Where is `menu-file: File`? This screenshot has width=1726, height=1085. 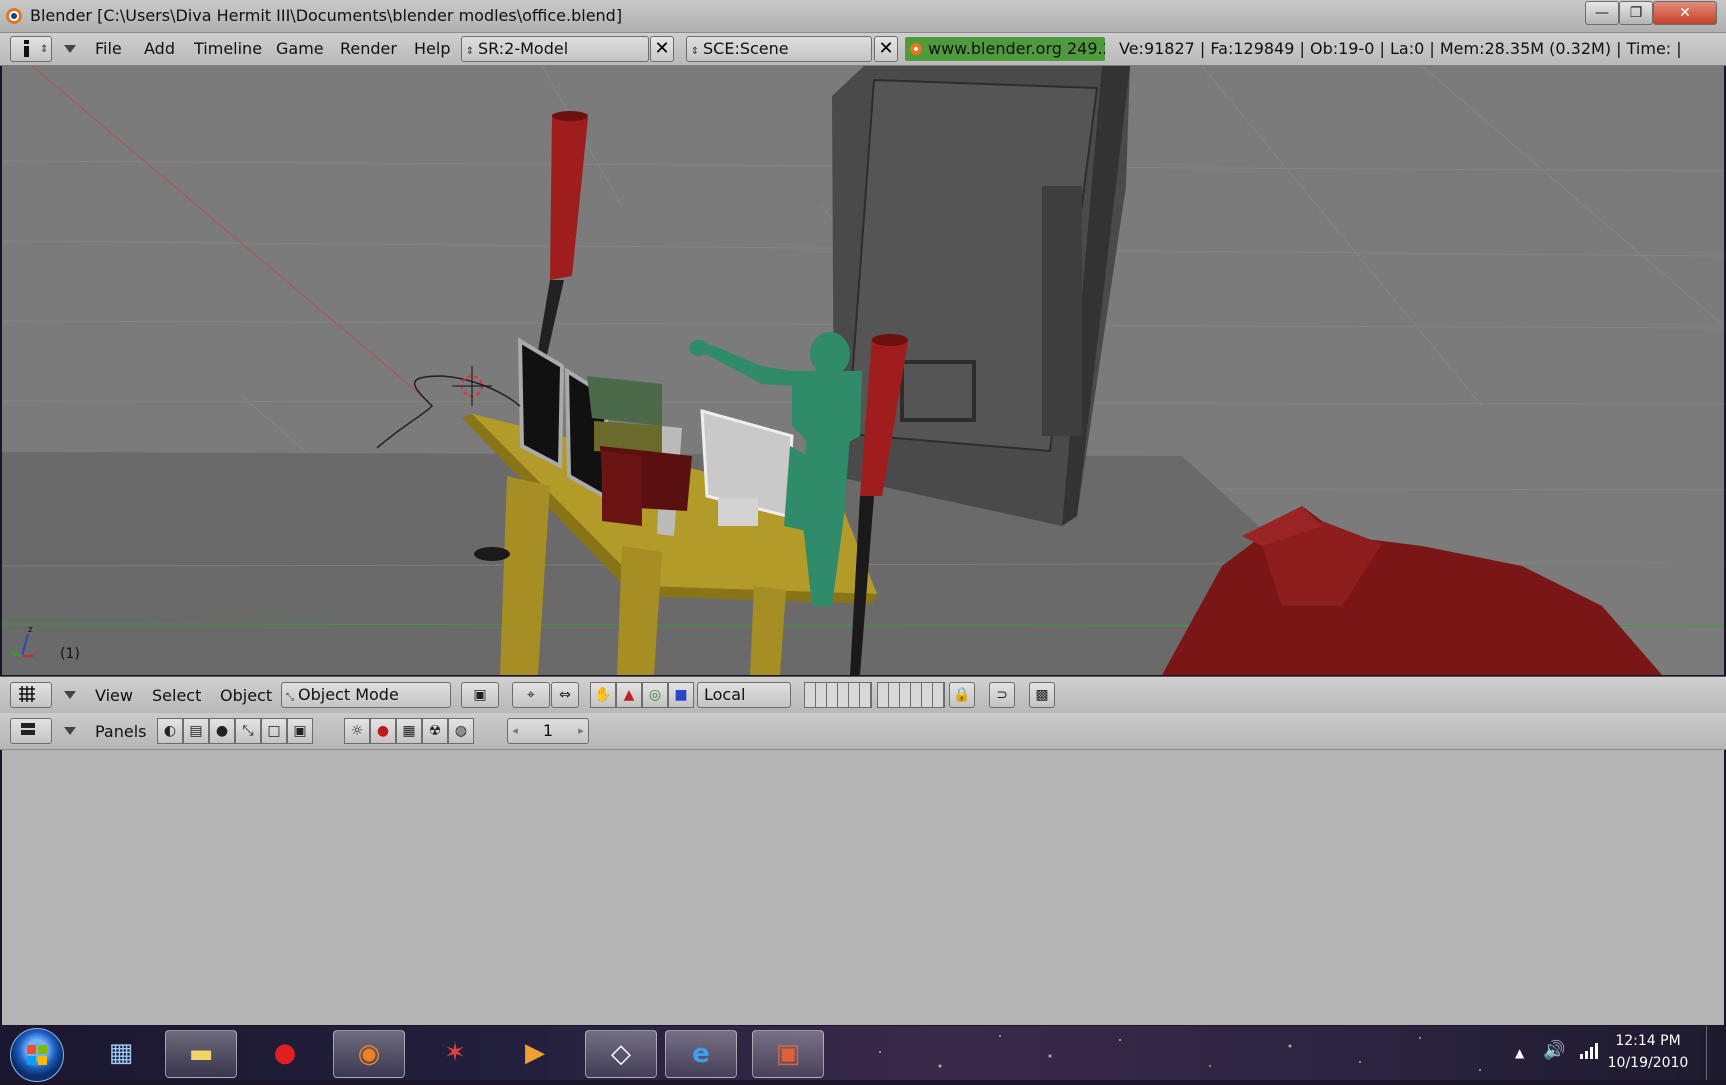
menu-file: File is located at coordinates (108, 48).